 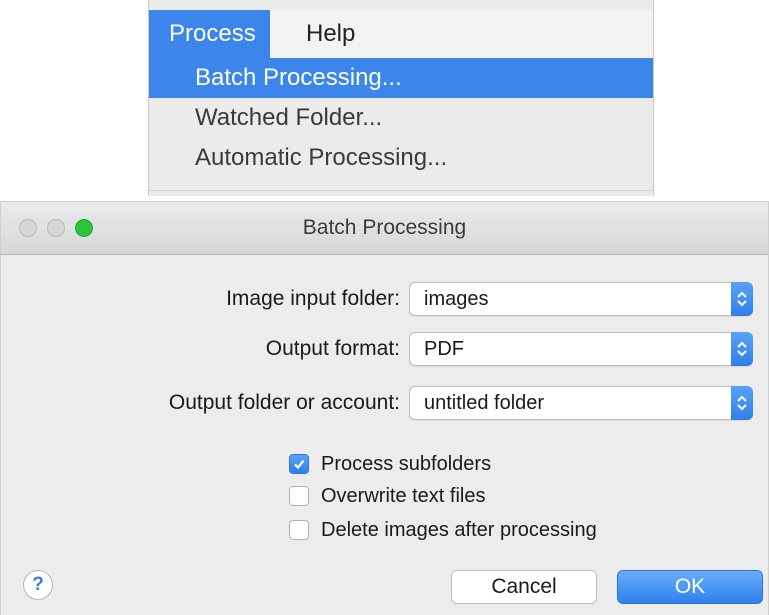 I want to click on help-button: ?, so click(x=38, y=585).